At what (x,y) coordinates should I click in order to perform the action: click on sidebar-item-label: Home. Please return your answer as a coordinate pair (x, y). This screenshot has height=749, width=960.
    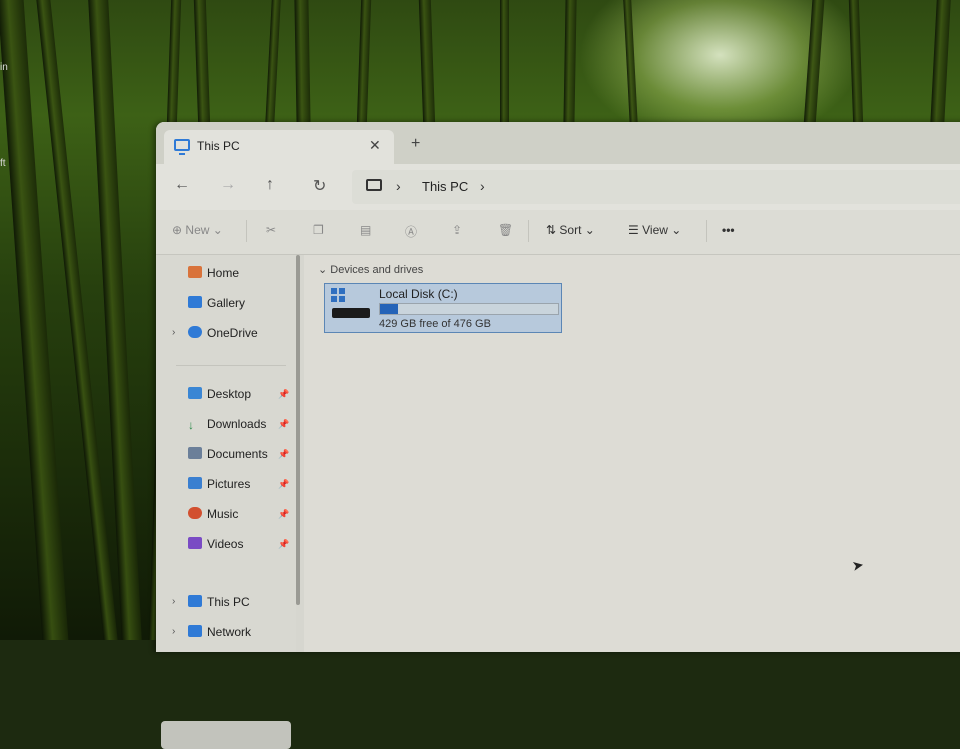
    Looking at the image, I should click on (223, 273).